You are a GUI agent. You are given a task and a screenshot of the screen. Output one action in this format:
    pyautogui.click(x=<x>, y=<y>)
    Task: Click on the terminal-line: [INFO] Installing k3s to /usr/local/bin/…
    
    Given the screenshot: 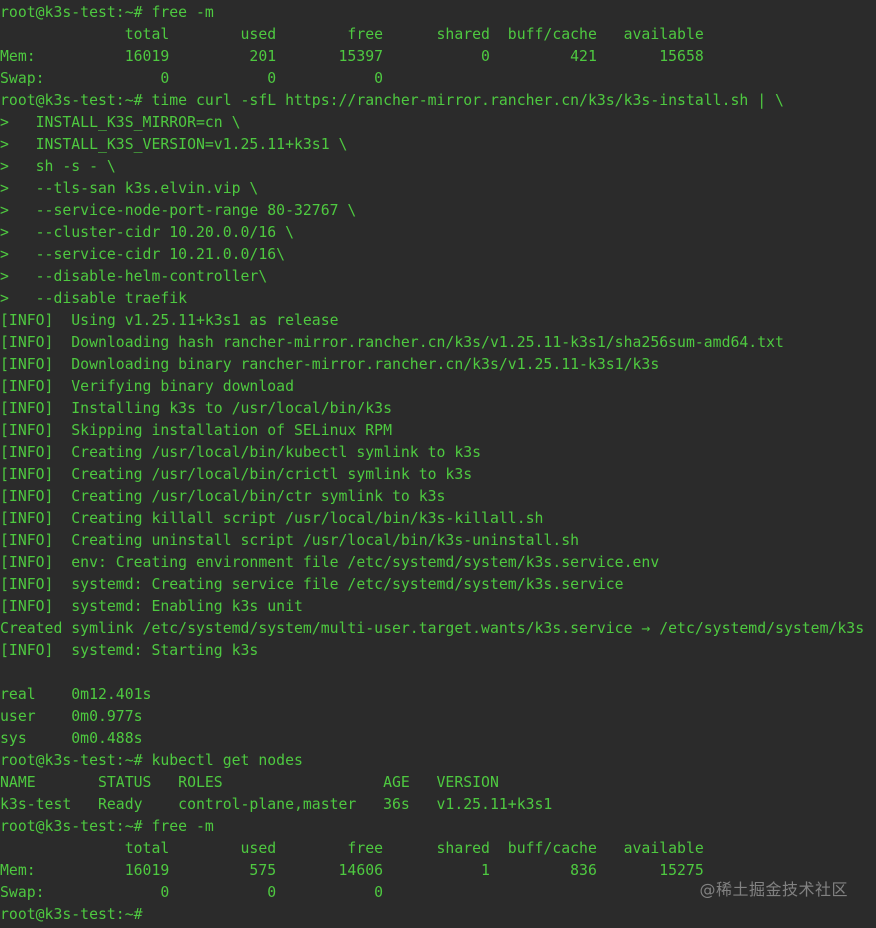 What is the action you would take?
    pyautogui.click(x=196, y=408)
    